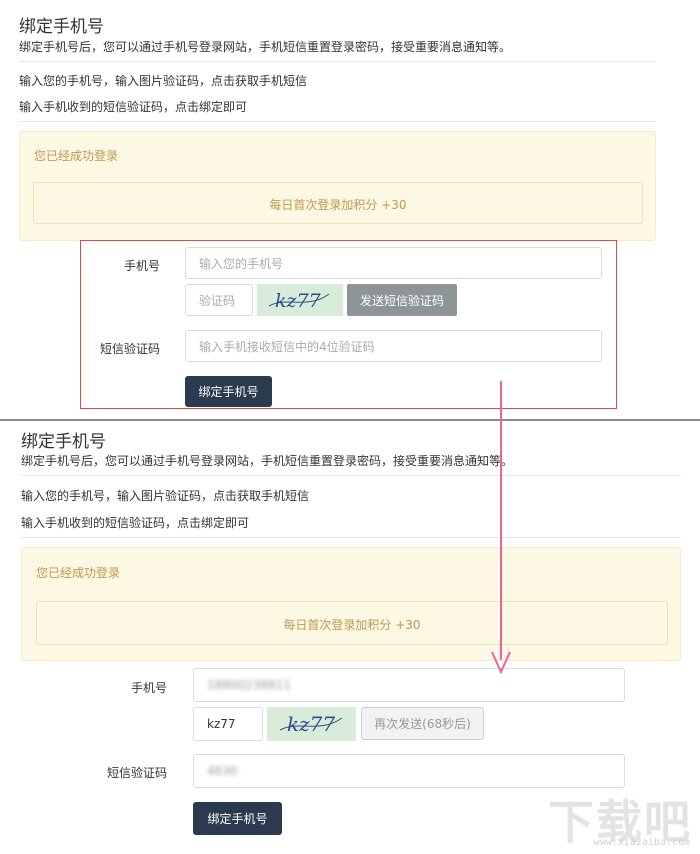 The image size is (700, 854). I want to click on captcha-image: kz77, so click(311, 724).